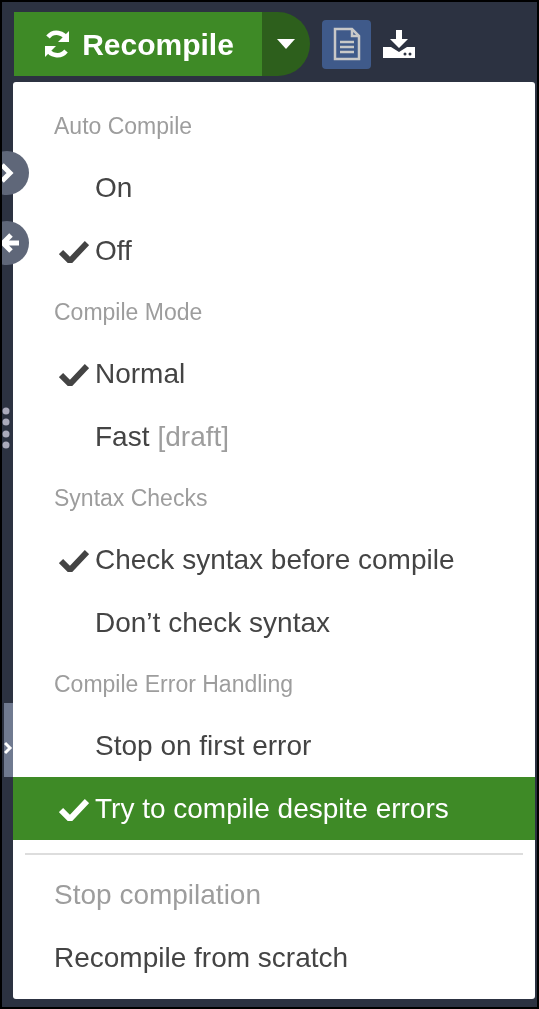 Image resolution: width=539 pixels, height=1009 pixels. Describe the element at coordinates (282, 436) in the screenshot. I see `menu-item: Fast [draft]` at that location.